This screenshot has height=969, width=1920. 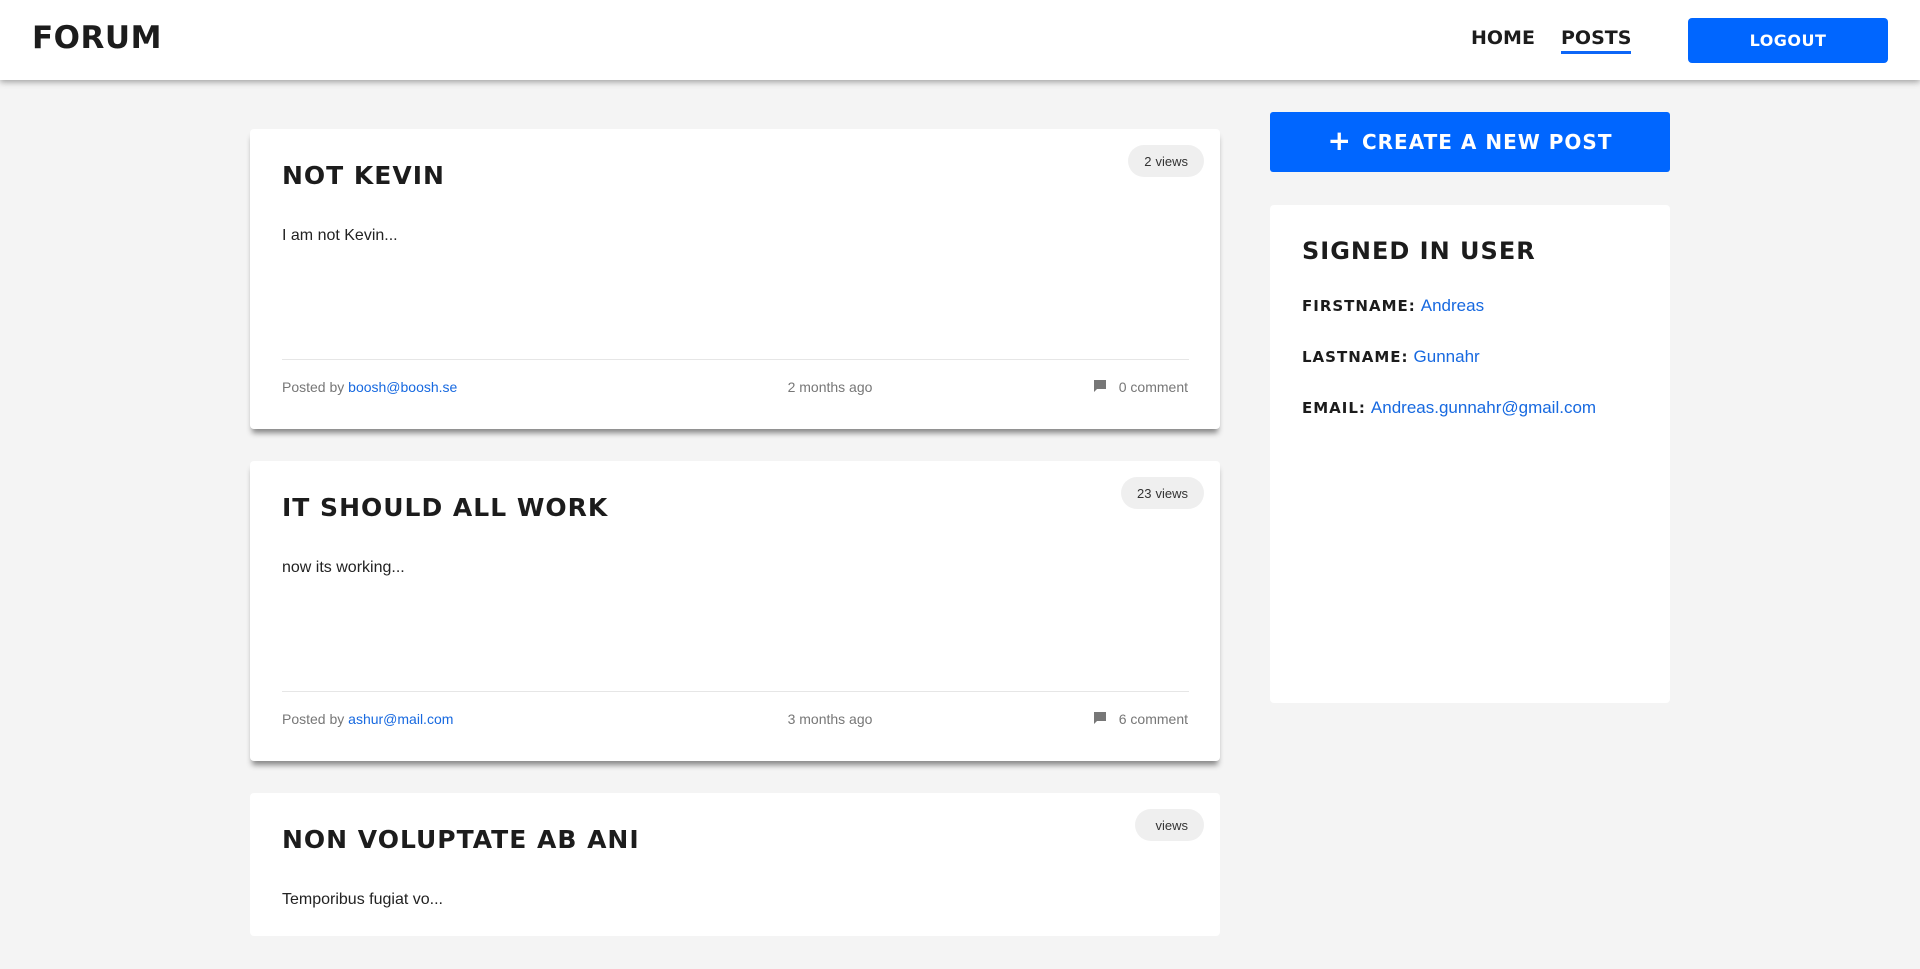 I want to click on email-label: EMAIL:, so click(x=1334, y=408).